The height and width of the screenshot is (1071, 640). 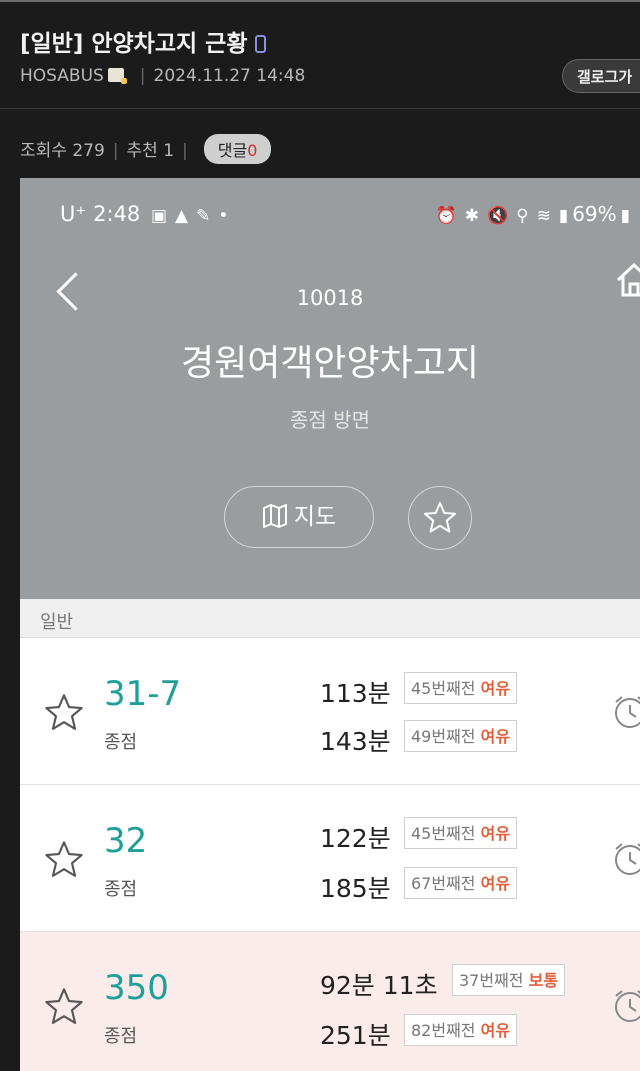 What do you see at coordinates (543, 216) in the screenshot?
I see `wifi-icon: ≋` at bounding box center [543, 216].